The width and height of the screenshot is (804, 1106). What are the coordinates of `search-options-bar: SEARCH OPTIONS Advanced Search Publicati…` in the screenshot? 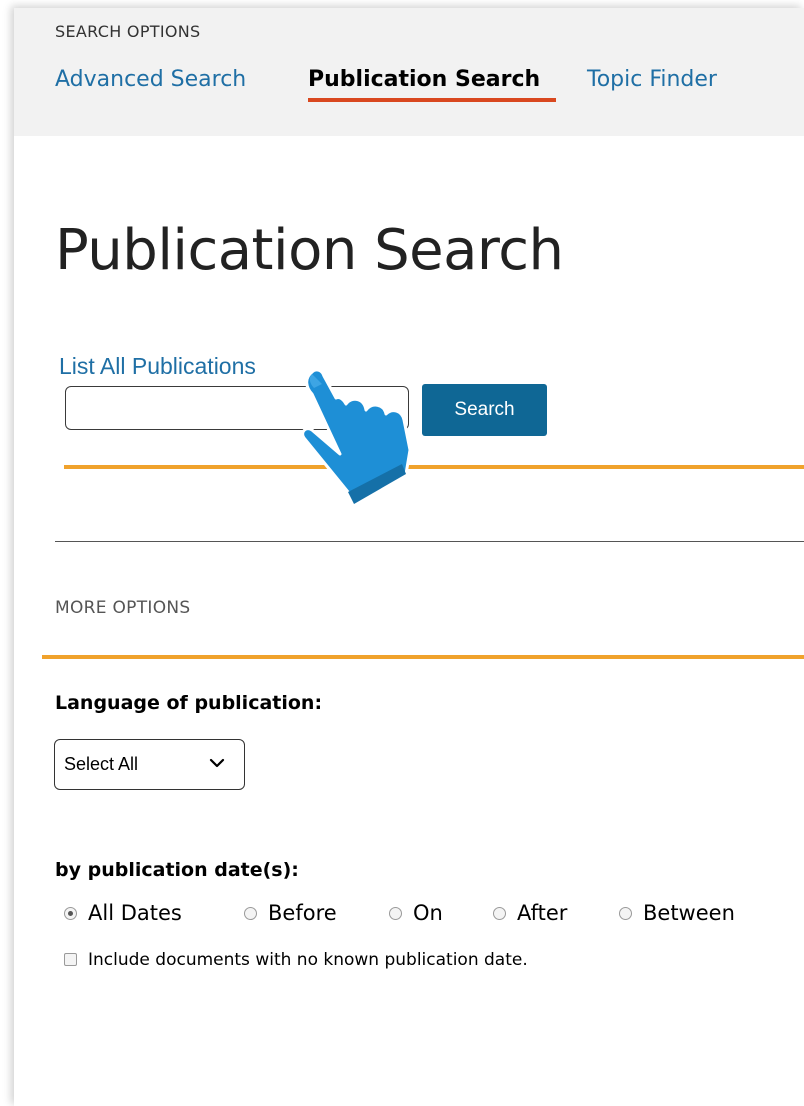 It's located at (409, 72).